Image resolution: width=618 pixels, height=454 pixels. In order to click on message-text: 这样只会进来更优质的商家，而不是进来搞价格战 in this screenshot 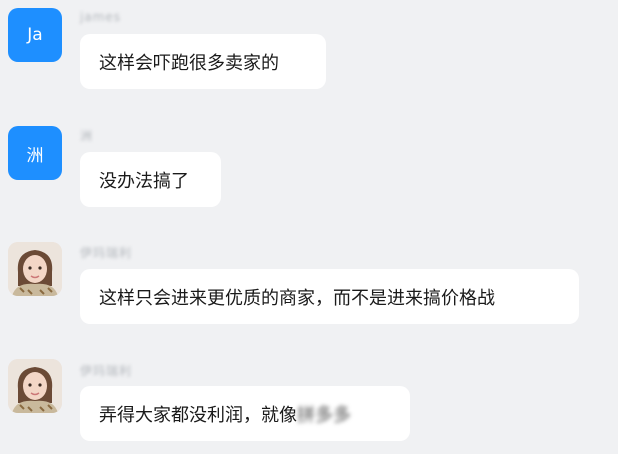, I will do `click(297, 298)`.